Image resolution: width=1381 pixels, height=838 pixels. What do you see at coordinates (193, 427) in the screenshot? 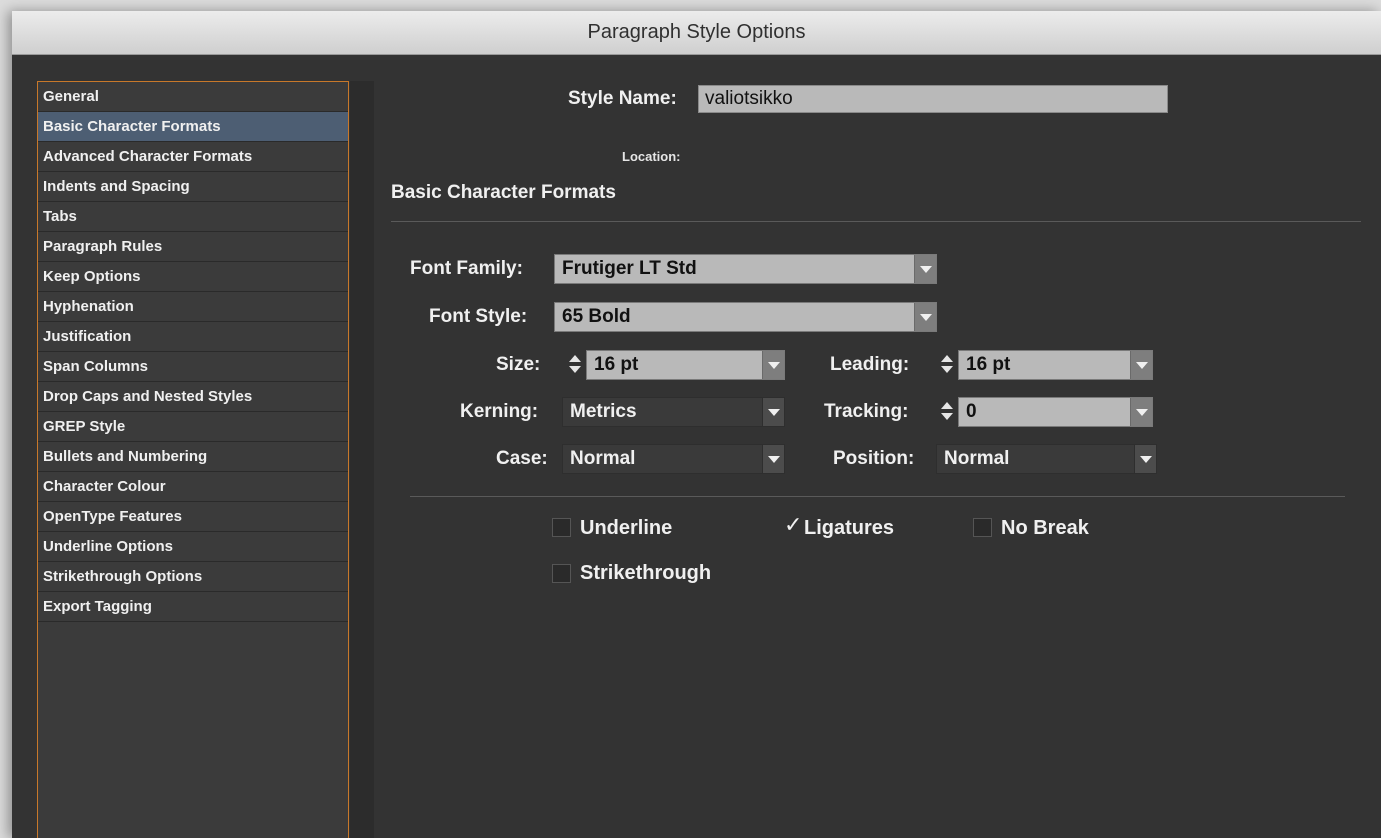
I see `sidebar-item: GREP Style` at bounding box center [193, 427].